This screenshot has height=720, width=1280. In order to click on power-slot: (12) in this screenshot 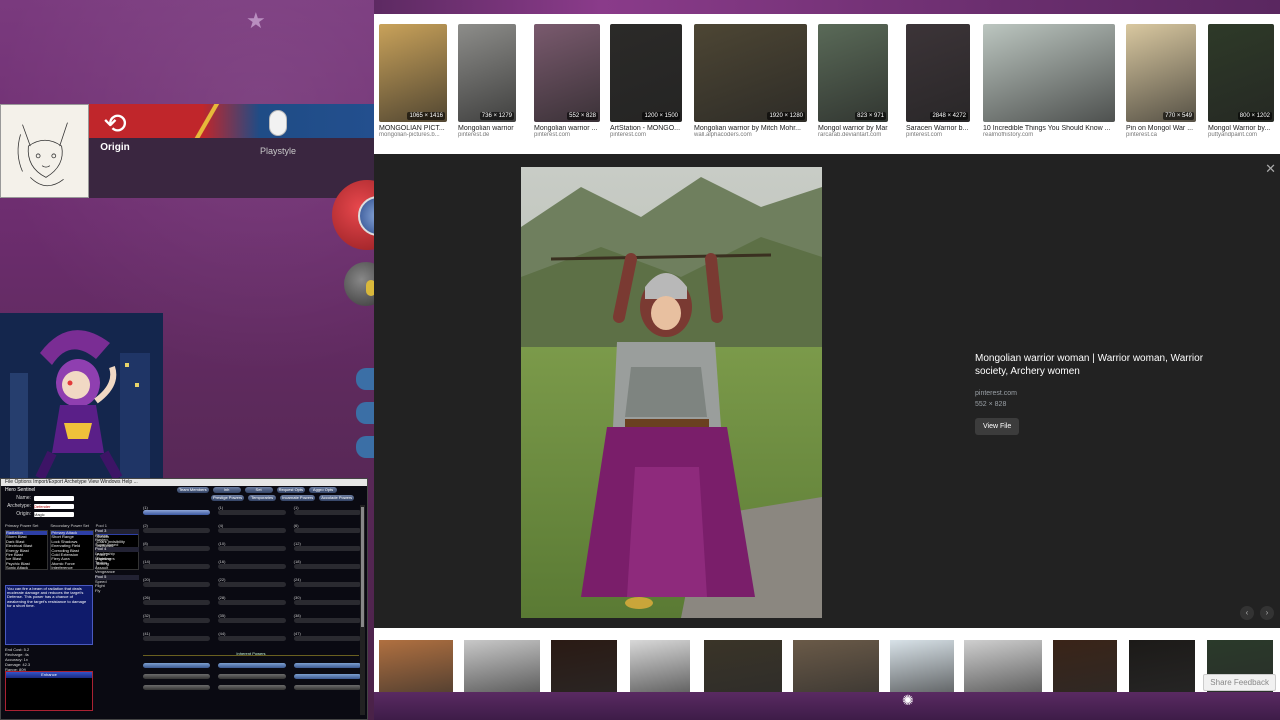, I will do `click(327, 547)`.